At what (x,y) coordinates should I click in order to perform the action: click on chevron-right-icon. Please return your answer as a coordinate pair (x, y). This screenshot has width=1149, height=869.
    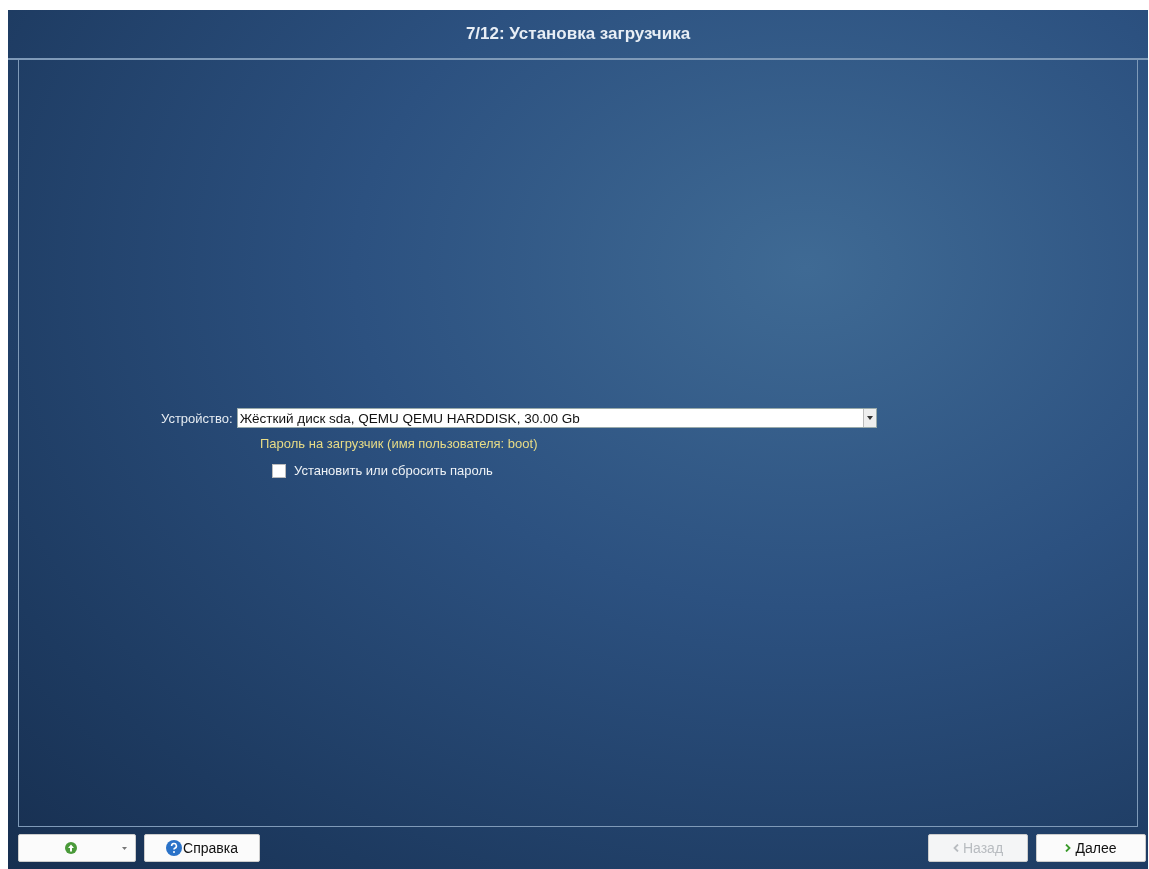
    Looking at the image, I should click on (1068, 848).